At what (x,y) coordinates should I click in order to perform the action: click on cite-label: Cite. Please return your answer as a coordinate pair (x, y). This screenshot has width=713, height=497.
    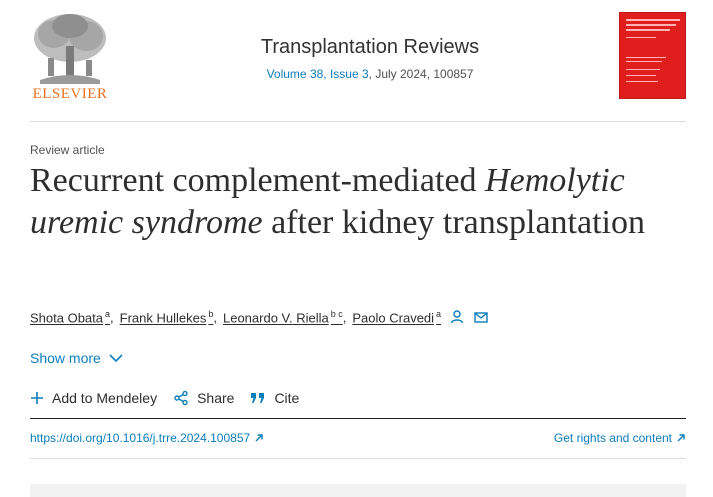
    Looking at the image, I should click on (287, 398).